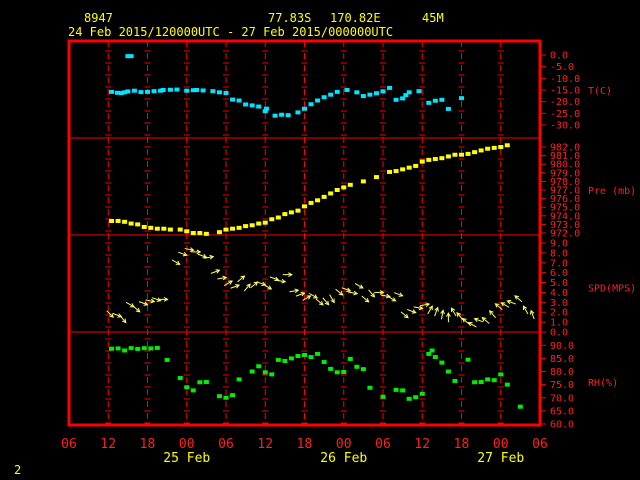 The height and width of the screenshot is (480, 640). What do you see at coordinates (562, 398) in the screenshot?
I see `y-tick-label: 70.0` at bounding box center [562, 398].